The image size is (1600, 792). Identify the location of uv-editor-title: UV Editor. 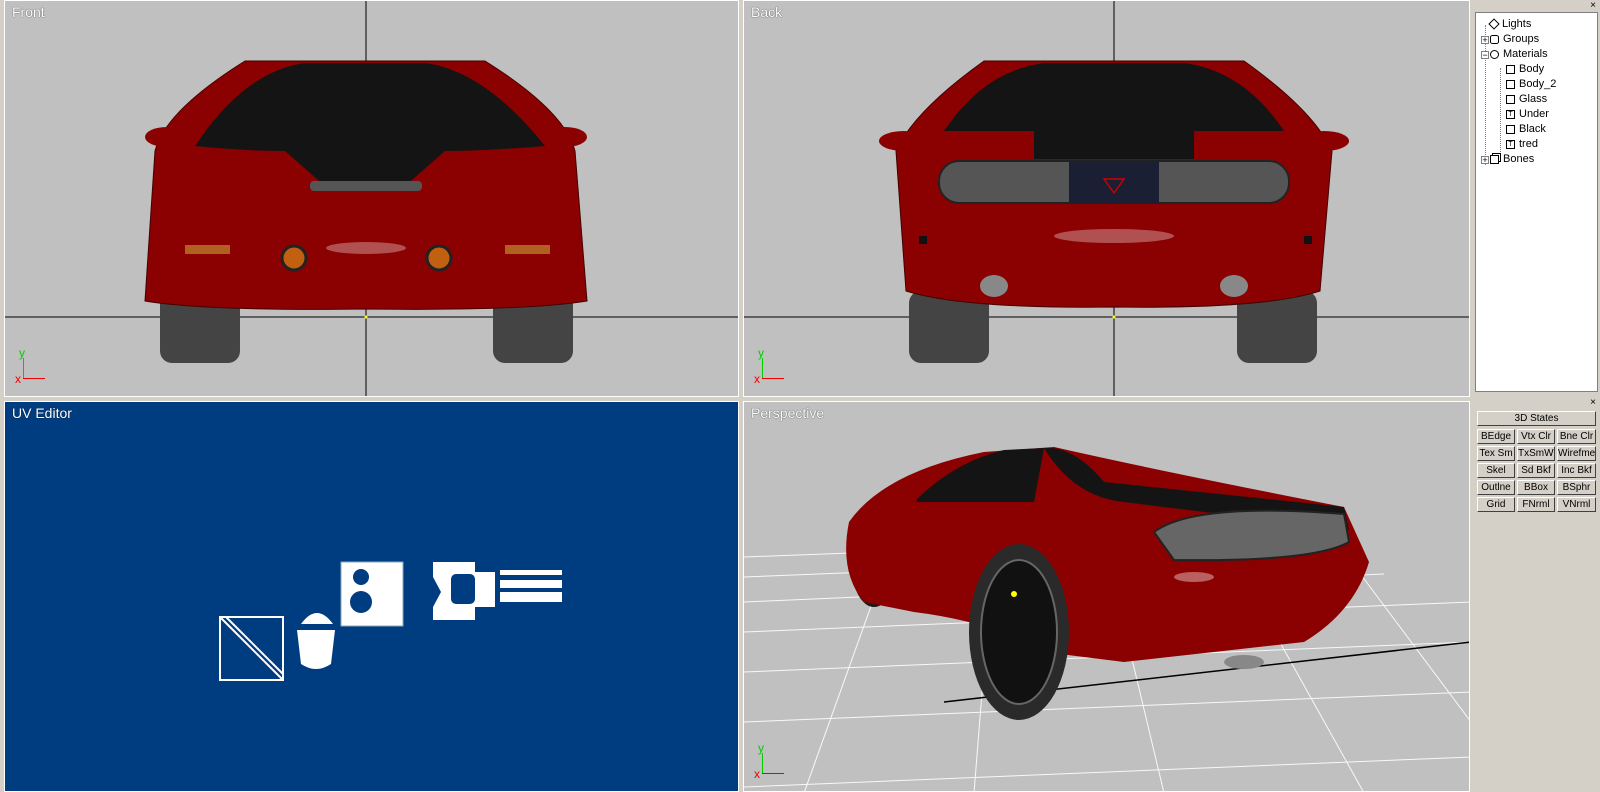
(42, 413).